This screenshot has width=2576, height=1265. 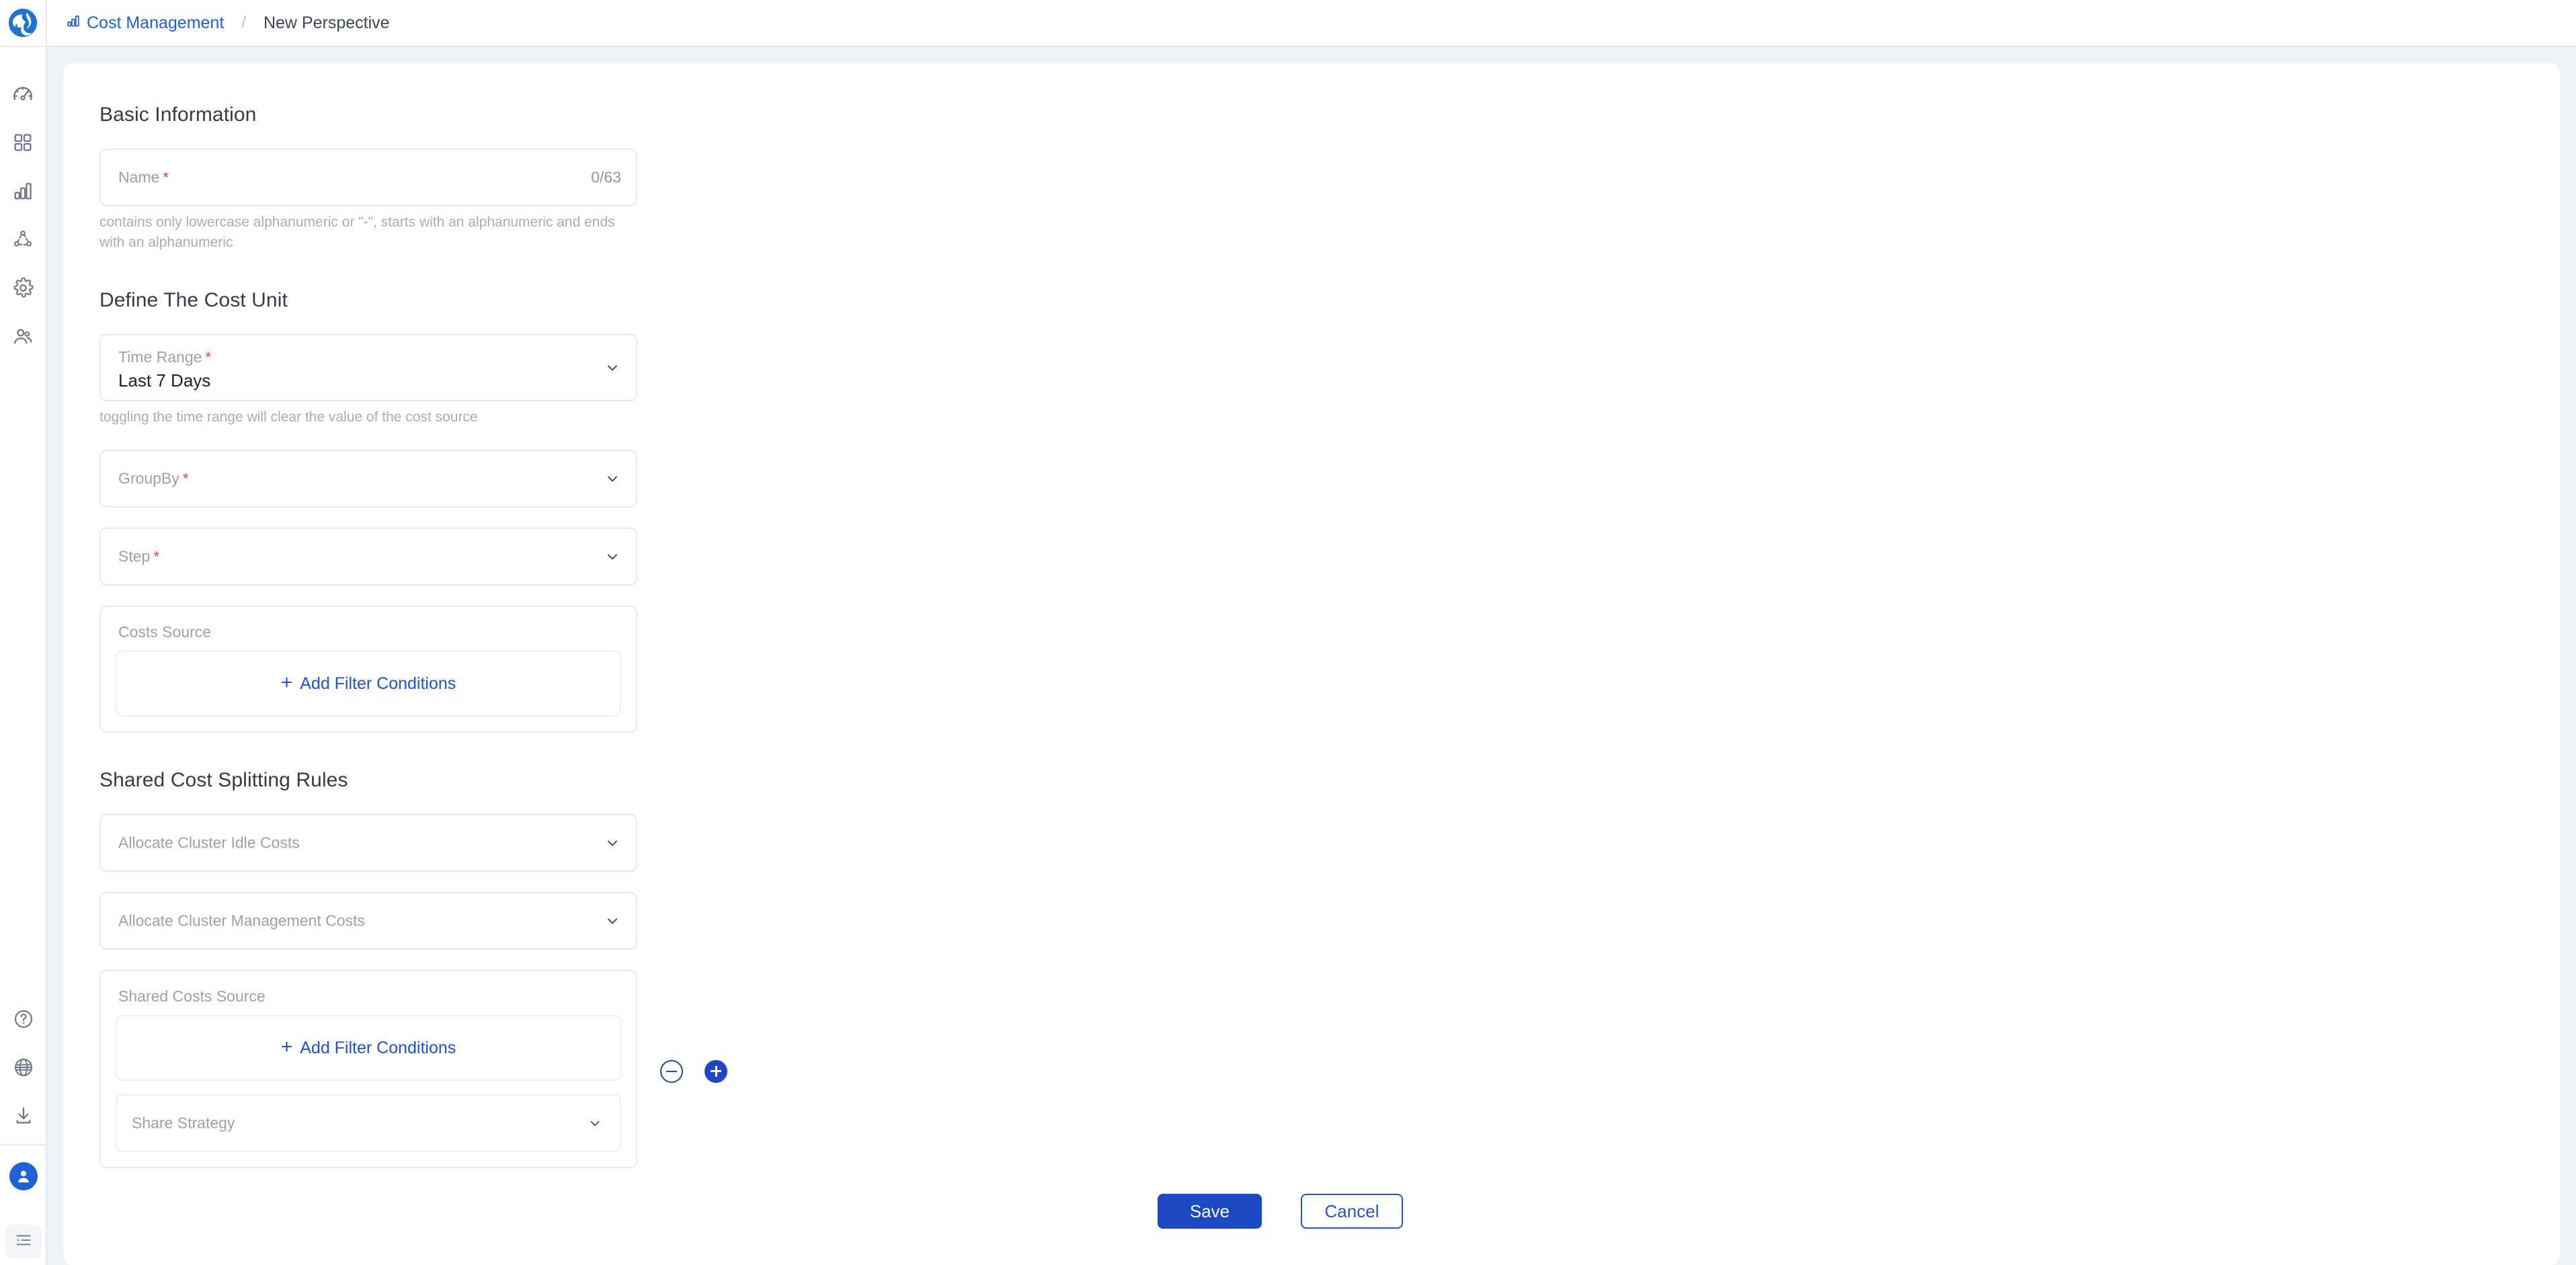 I want to click on save-button: Save, so click(x=1210, y=1211).